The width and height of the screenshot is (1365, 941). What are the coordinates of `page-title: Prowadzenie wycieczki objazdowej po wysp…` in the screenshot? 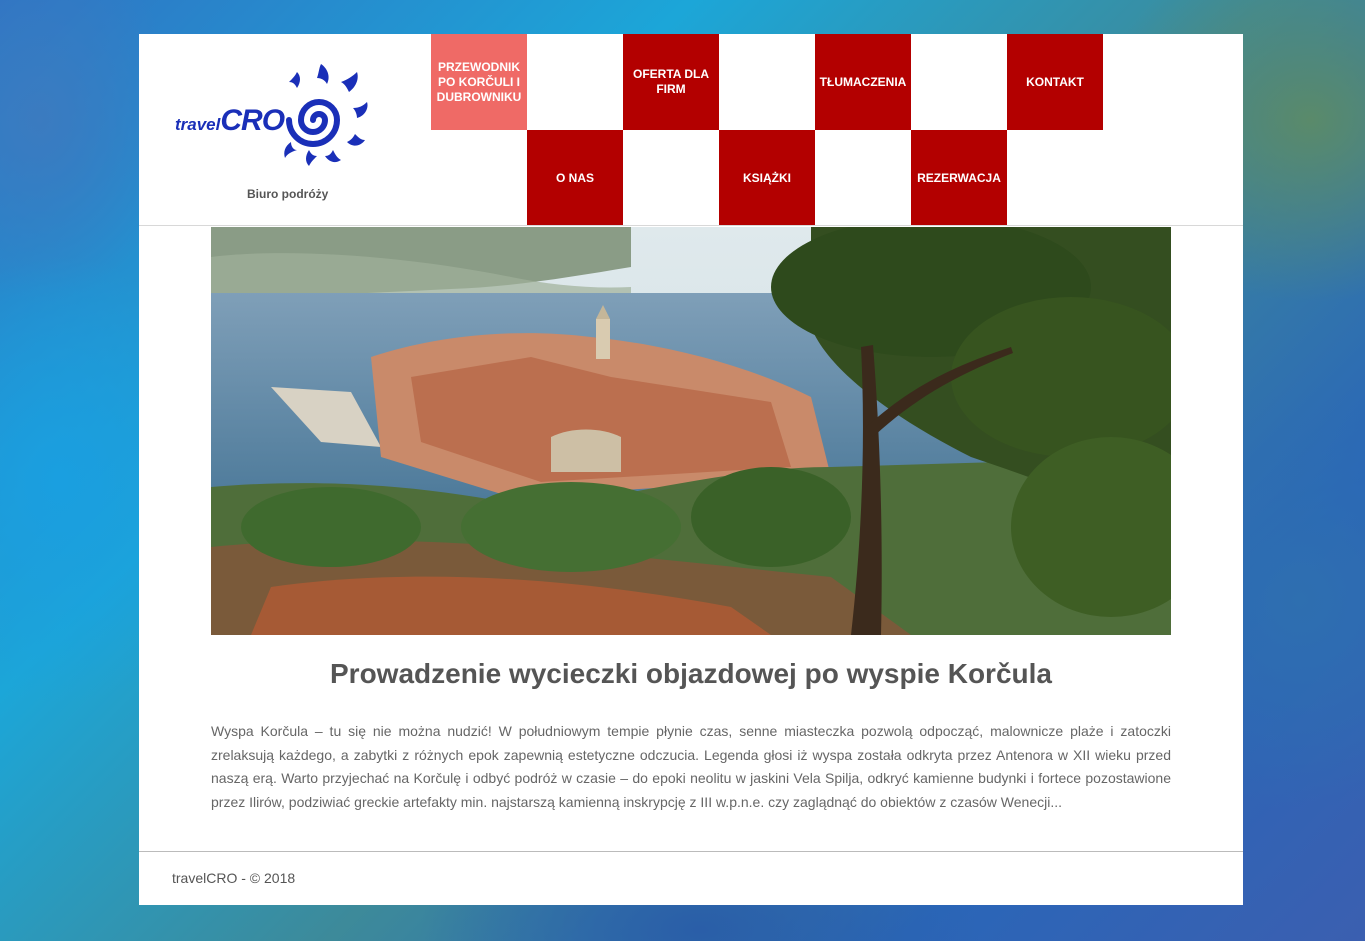 It's located at (691, 673).